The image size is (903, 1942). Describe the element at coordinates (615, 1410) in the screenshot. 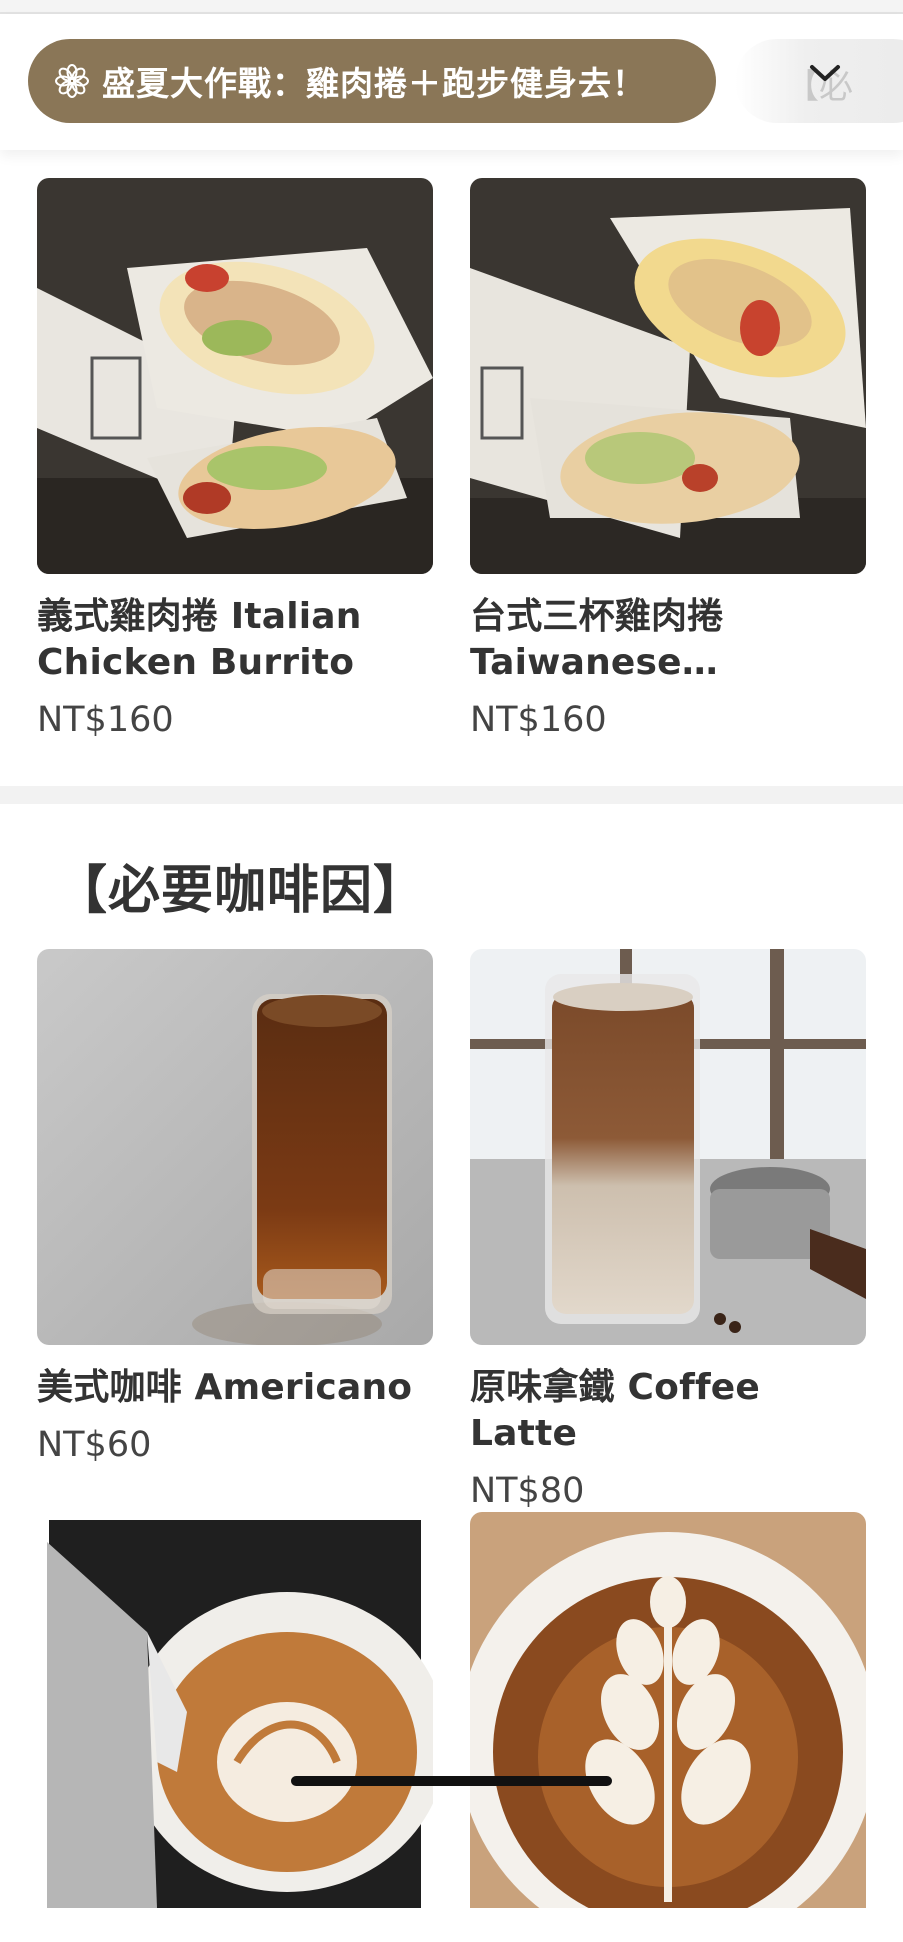

I see `product-name: 原味拿鐵 Coffee Latte` at that location.